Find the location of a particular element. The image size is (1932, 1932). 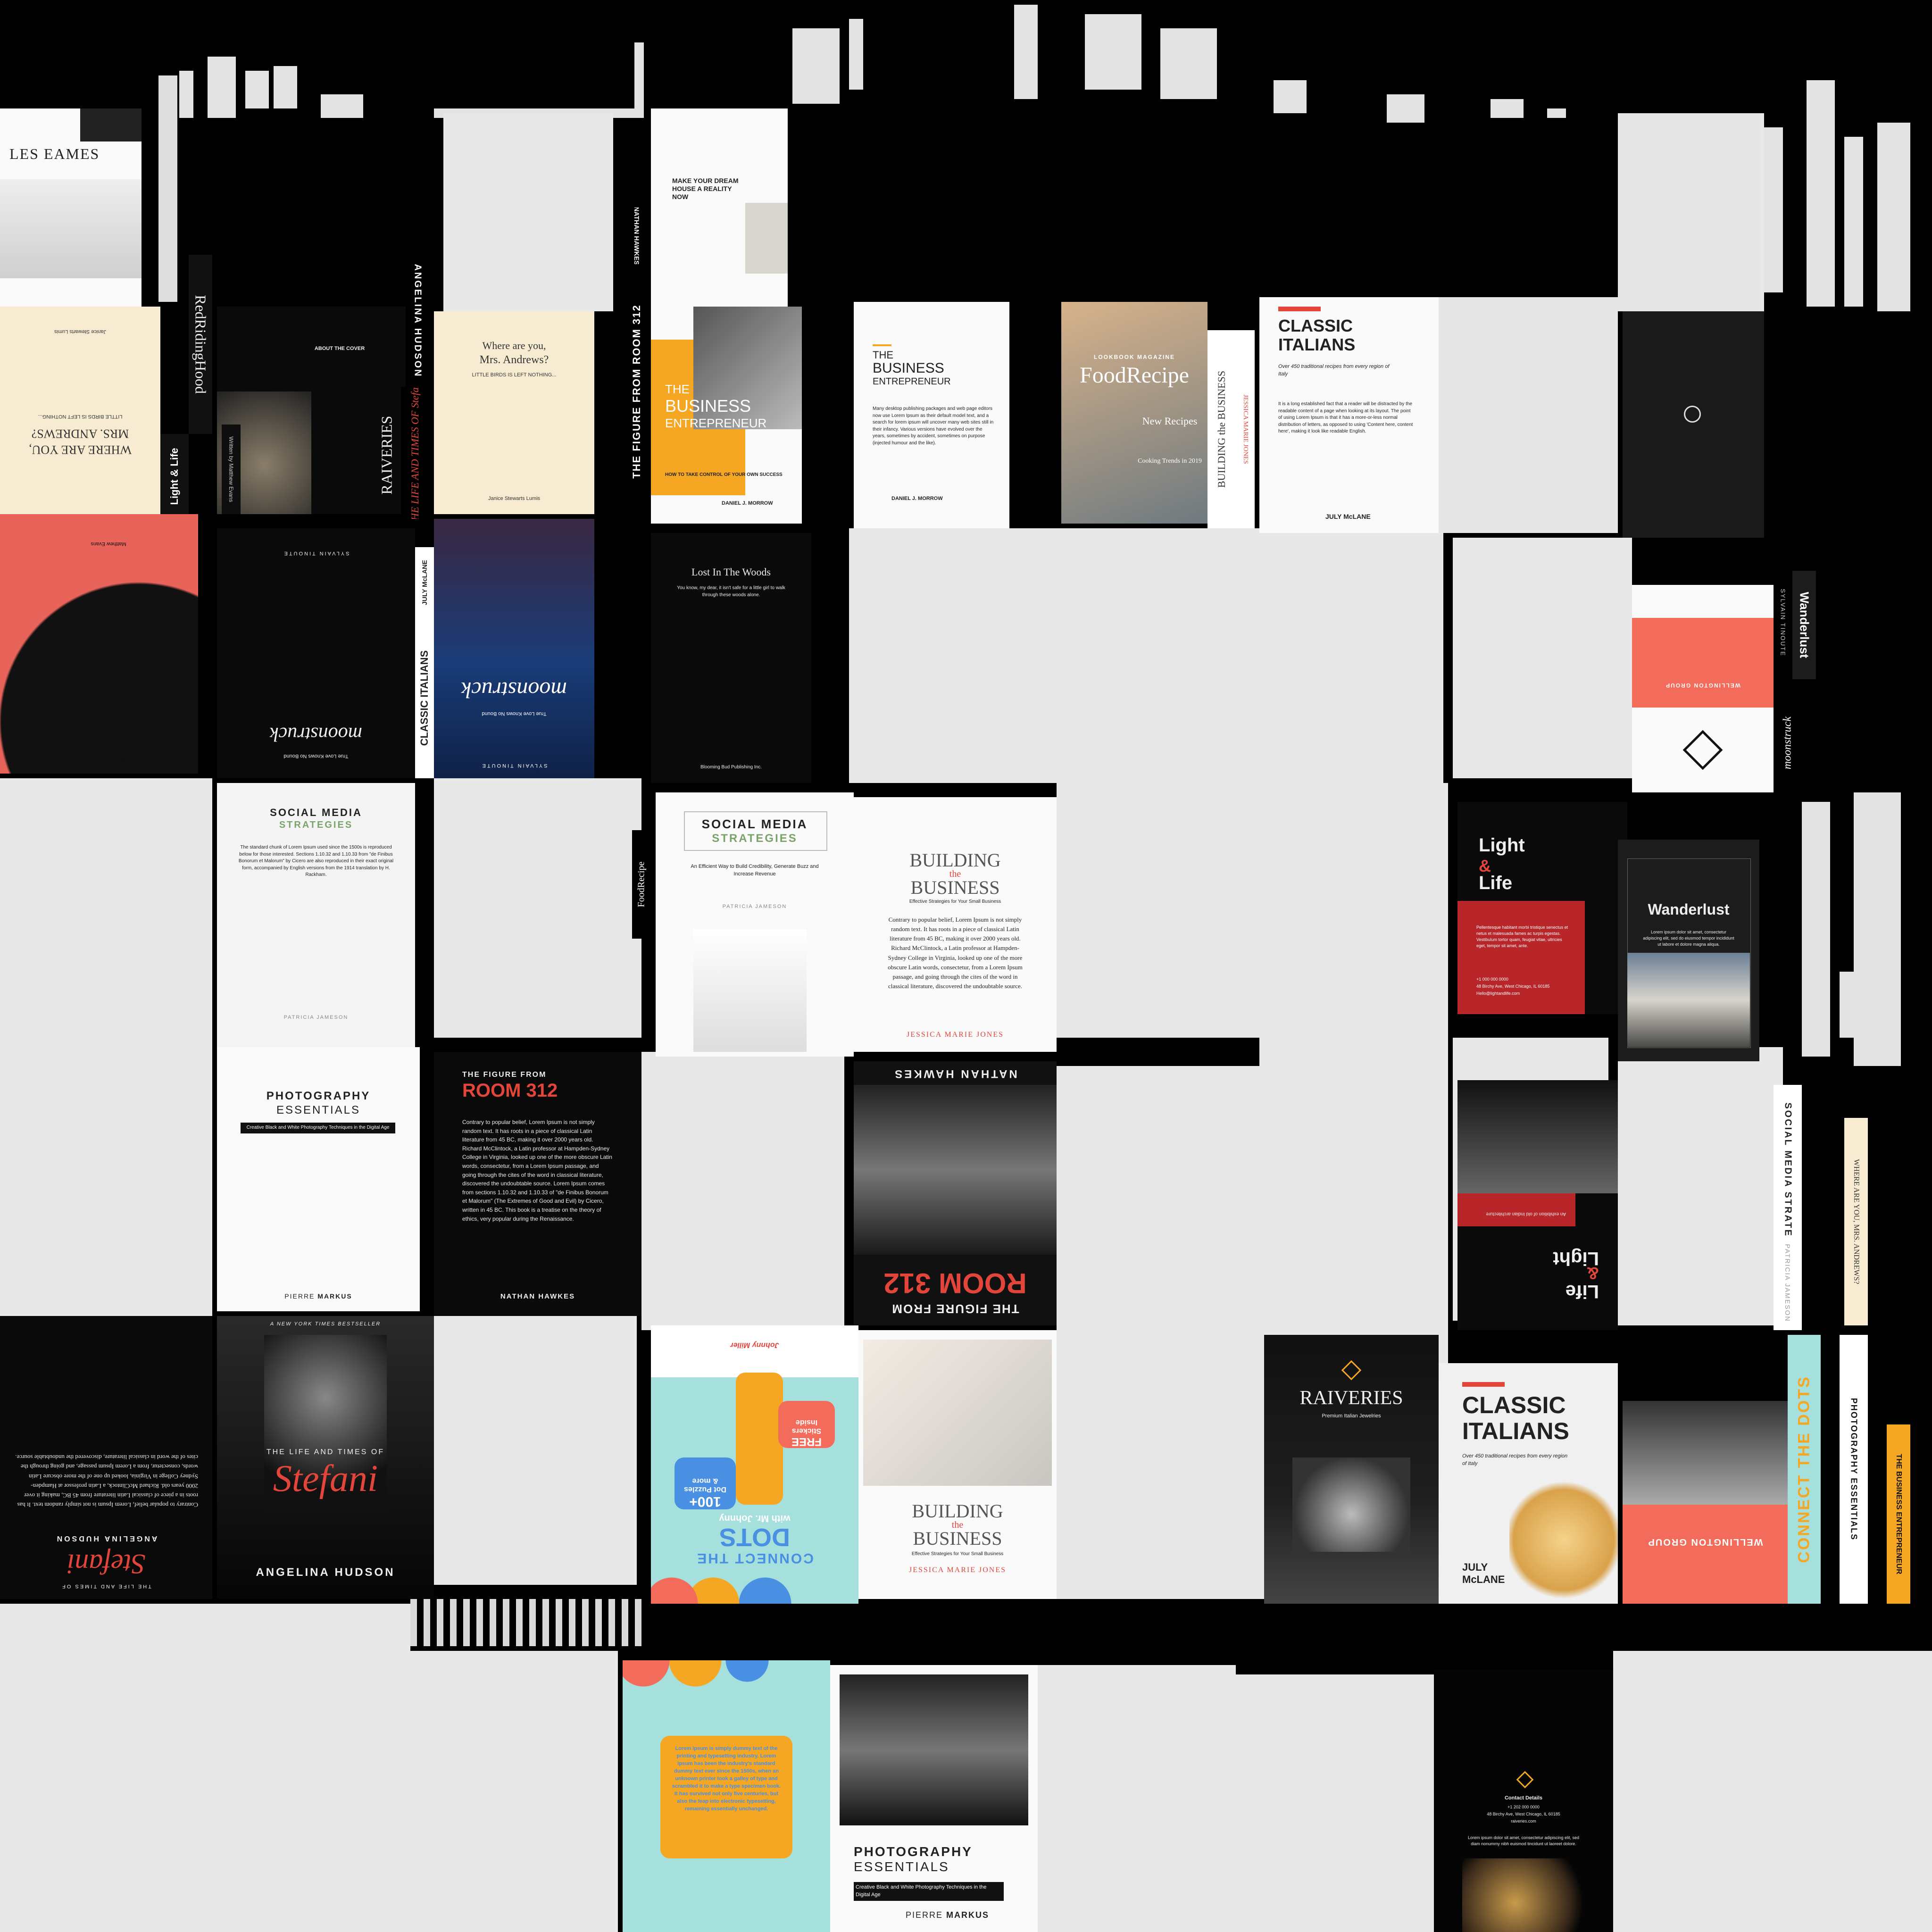

company-group-text: GROUP is located at coordinates (1678, 686).